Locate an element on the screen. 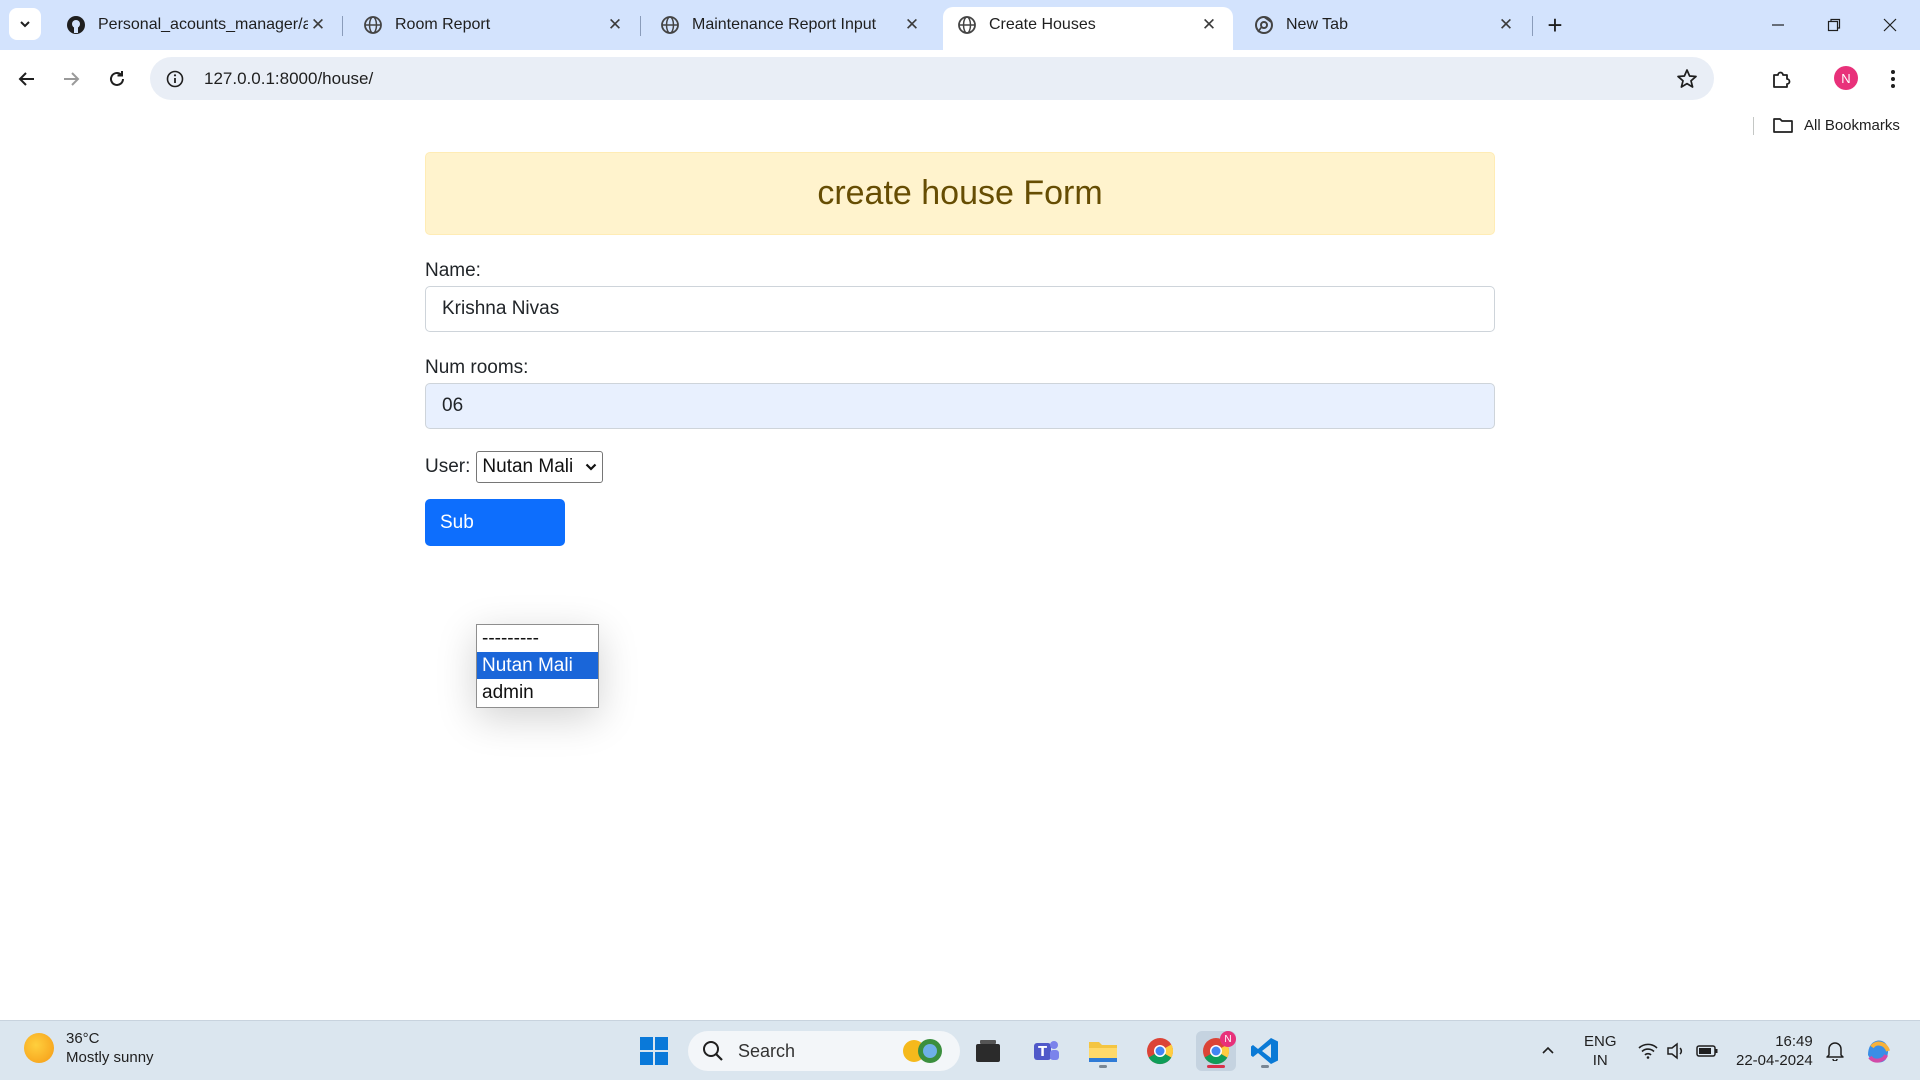 The image size is (1920, 1080). name-field: Krishna Nivas is located at coordinates (960, 309).